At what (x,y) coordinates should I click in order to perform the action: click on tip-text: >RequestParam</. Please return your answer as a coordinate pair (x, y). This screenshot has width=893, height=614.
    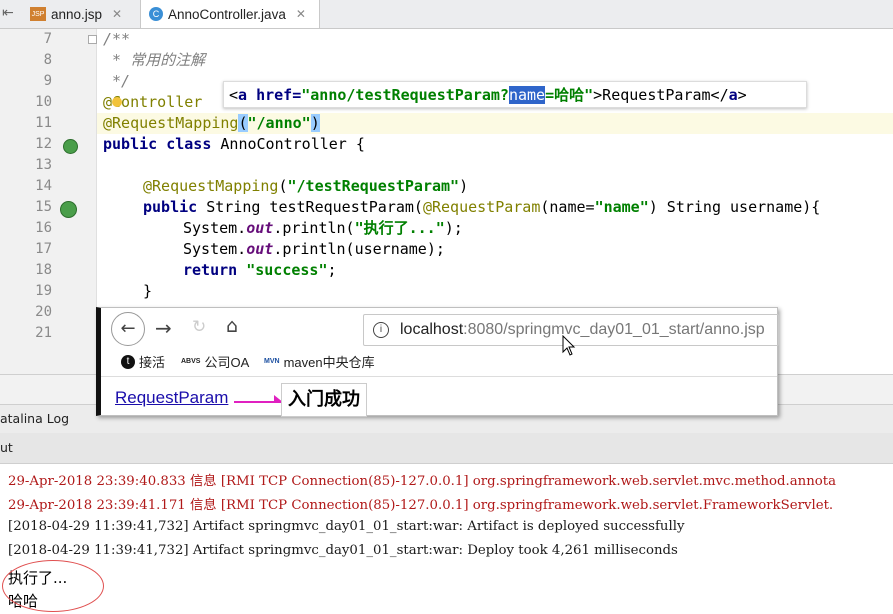
    Looking at the image, I should click on (661, 95).